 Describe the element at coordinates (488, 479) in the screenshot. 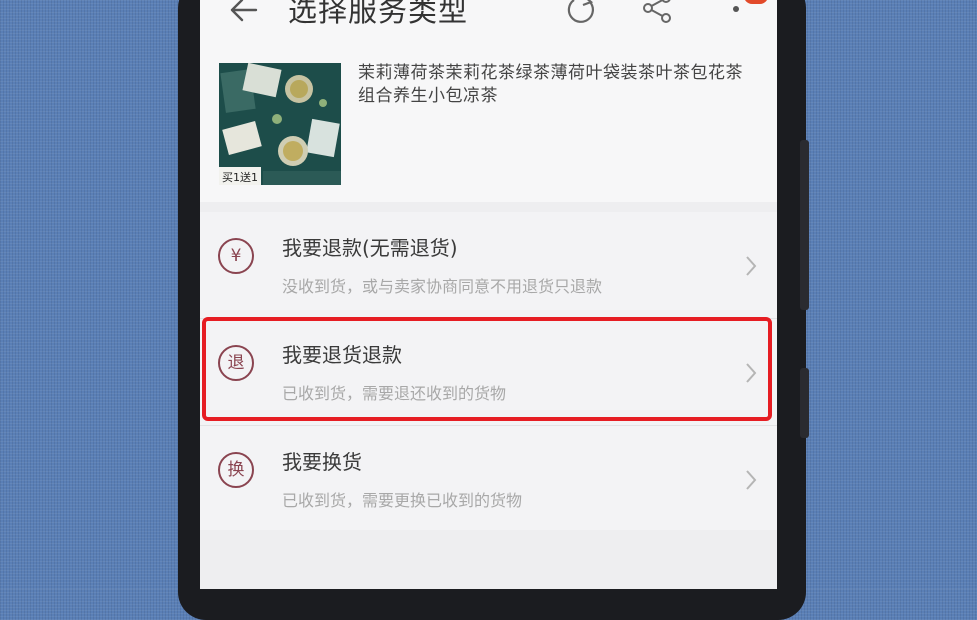

I see `option-exchange: 换 我要换货 已收到货，需要更换已收到的货物` at that location.